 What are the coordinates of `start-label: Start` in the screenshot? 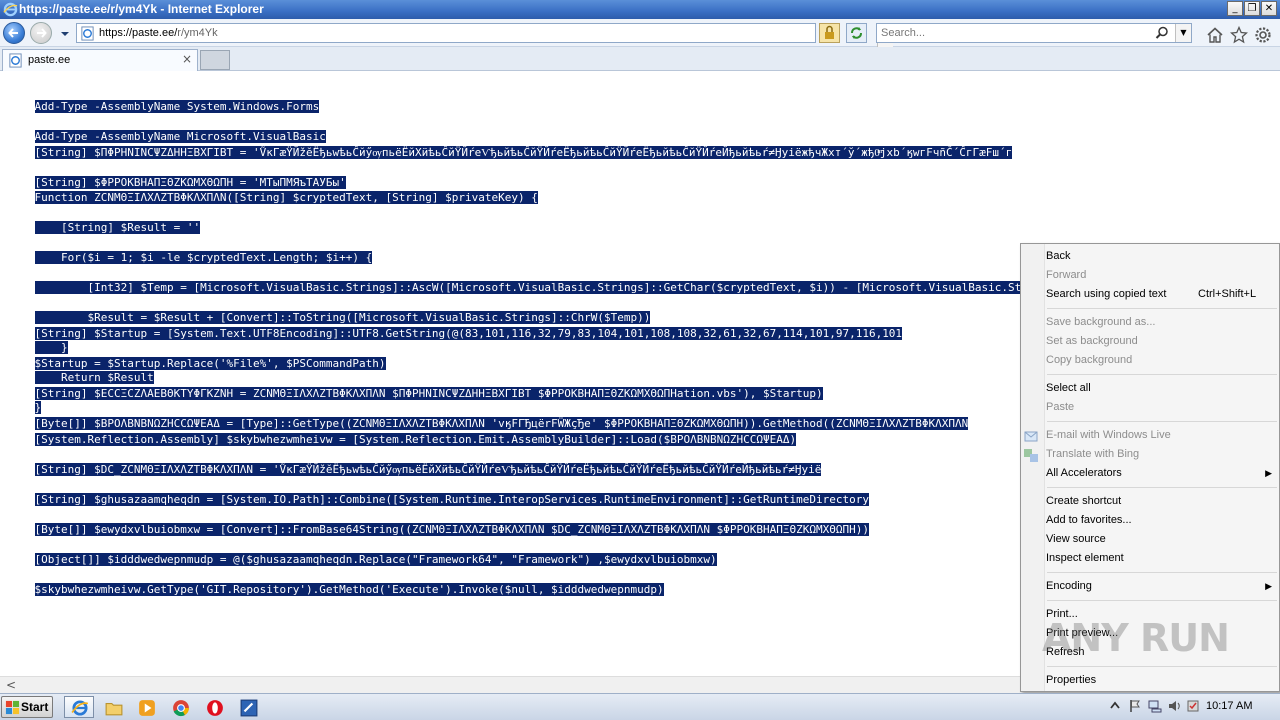 It's located at (35, 707).